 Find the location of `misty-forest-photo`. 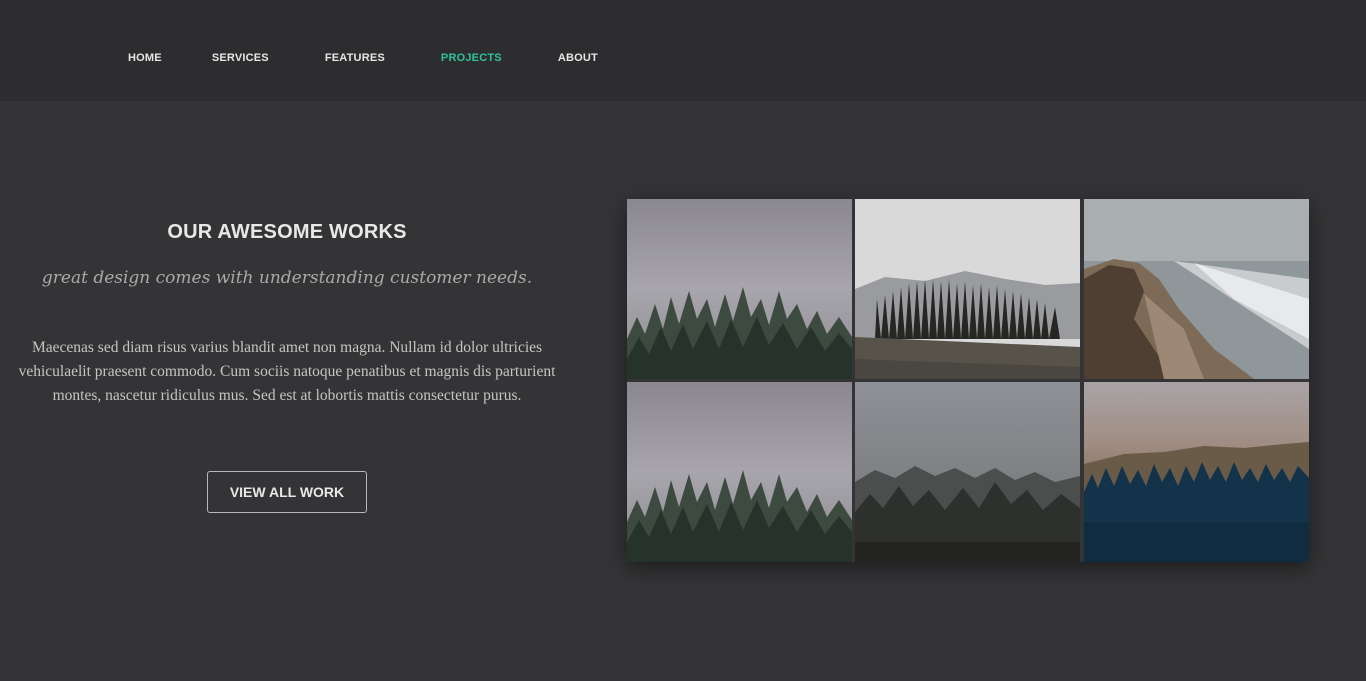

misty-forest-photo is located at coordinates (739, 289).